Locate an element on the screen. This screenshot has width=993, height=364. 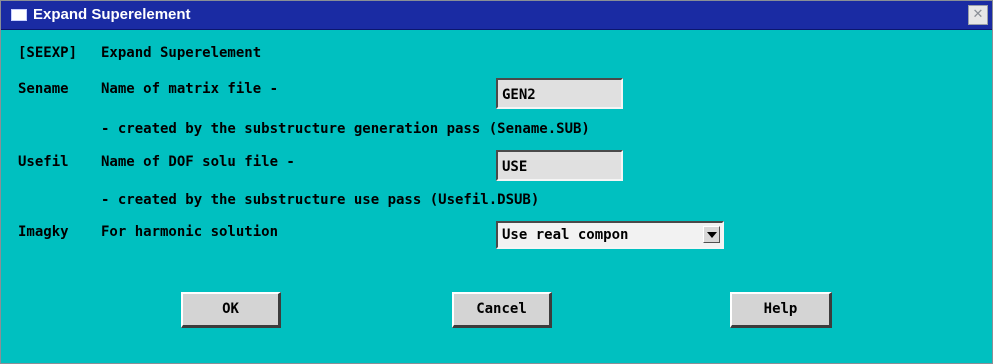
usefil-label: Usefil is located at coordinates (43, 162).